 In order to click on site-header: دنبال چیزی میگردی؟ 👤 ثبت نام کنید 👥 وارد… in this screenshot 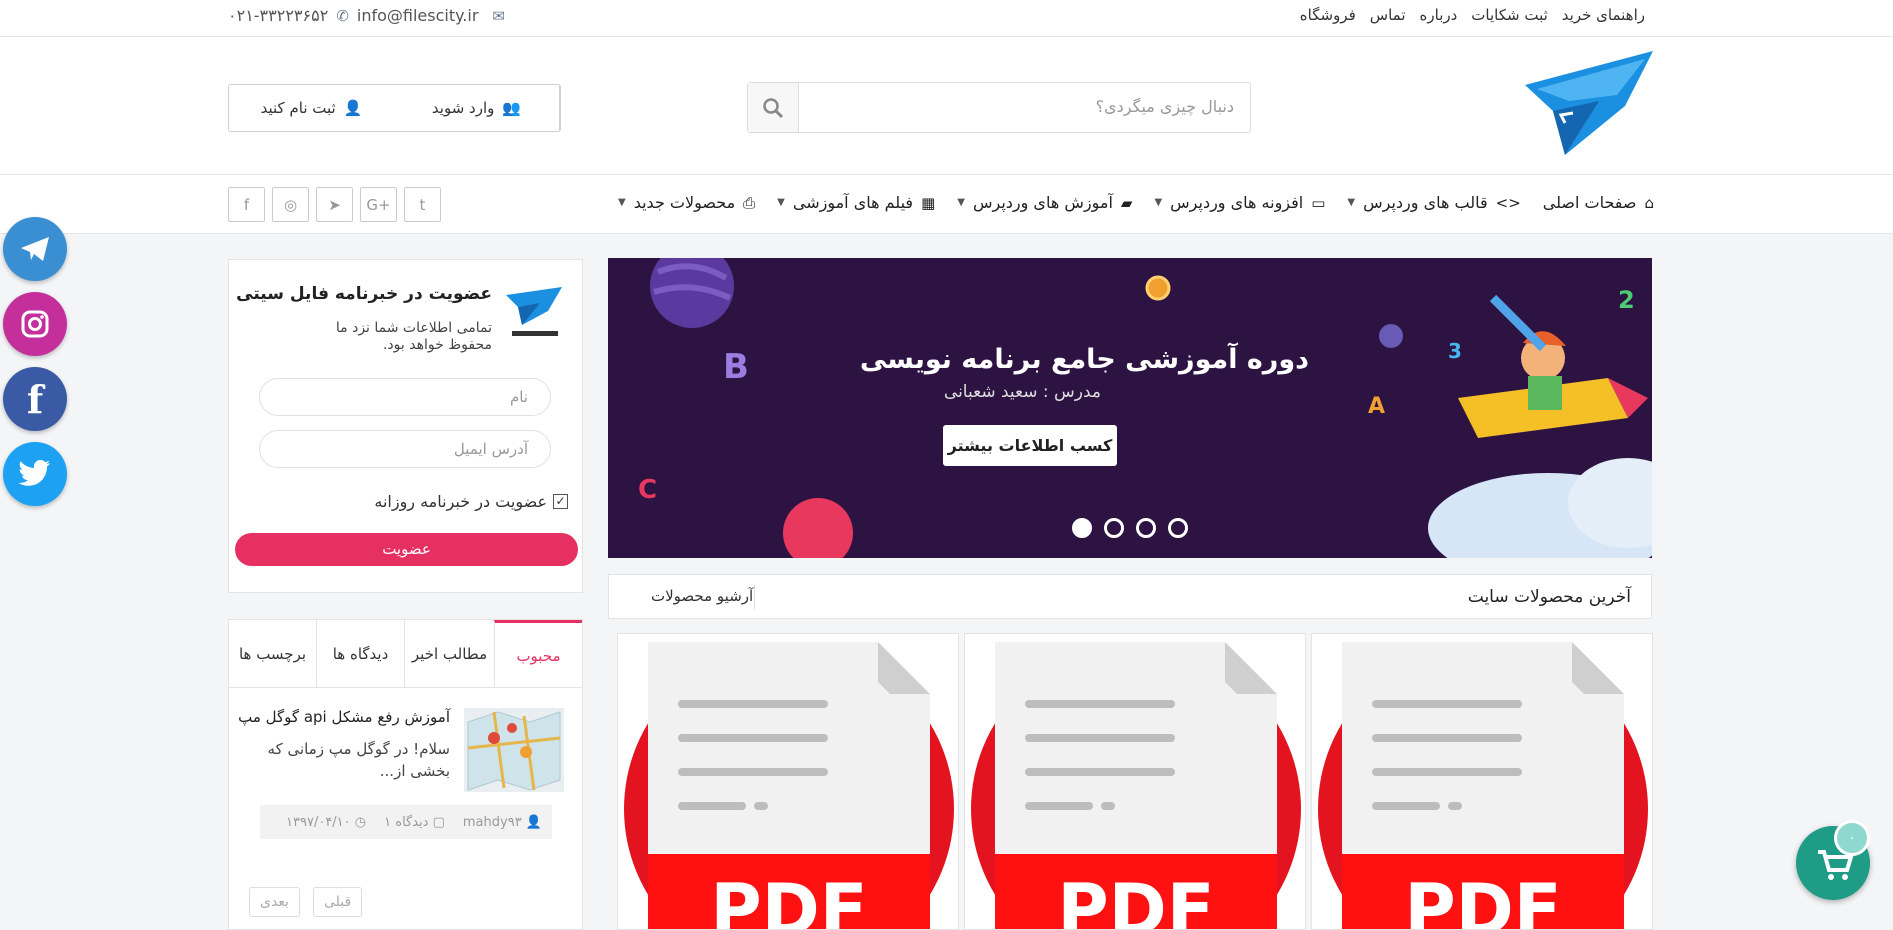, I will do `click(946, 105)`.